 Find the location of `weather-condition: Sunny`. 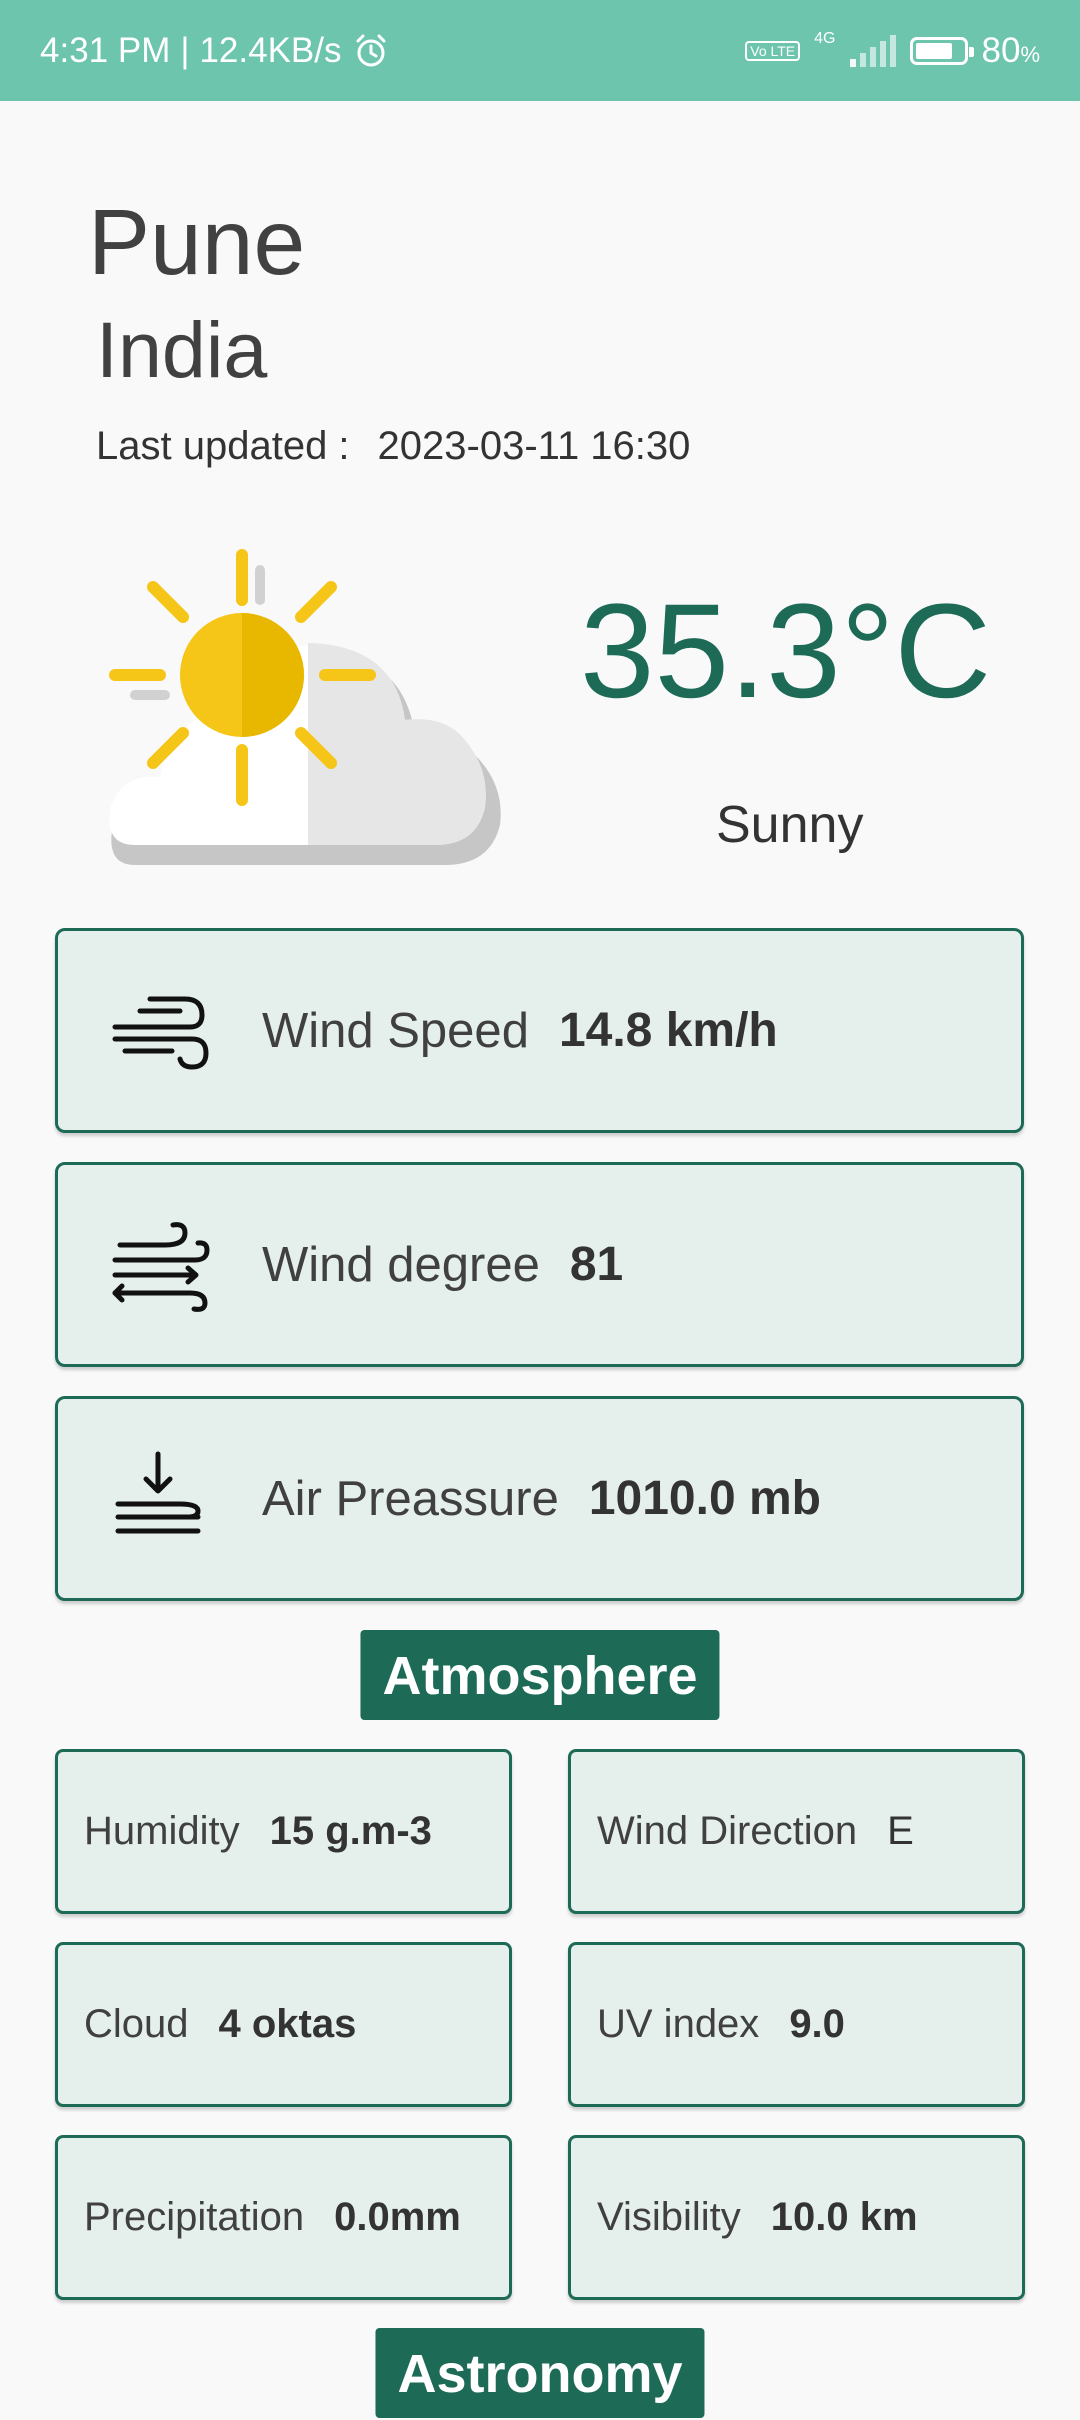

weather-condition: Sunny is located at coordinates (790, 825).